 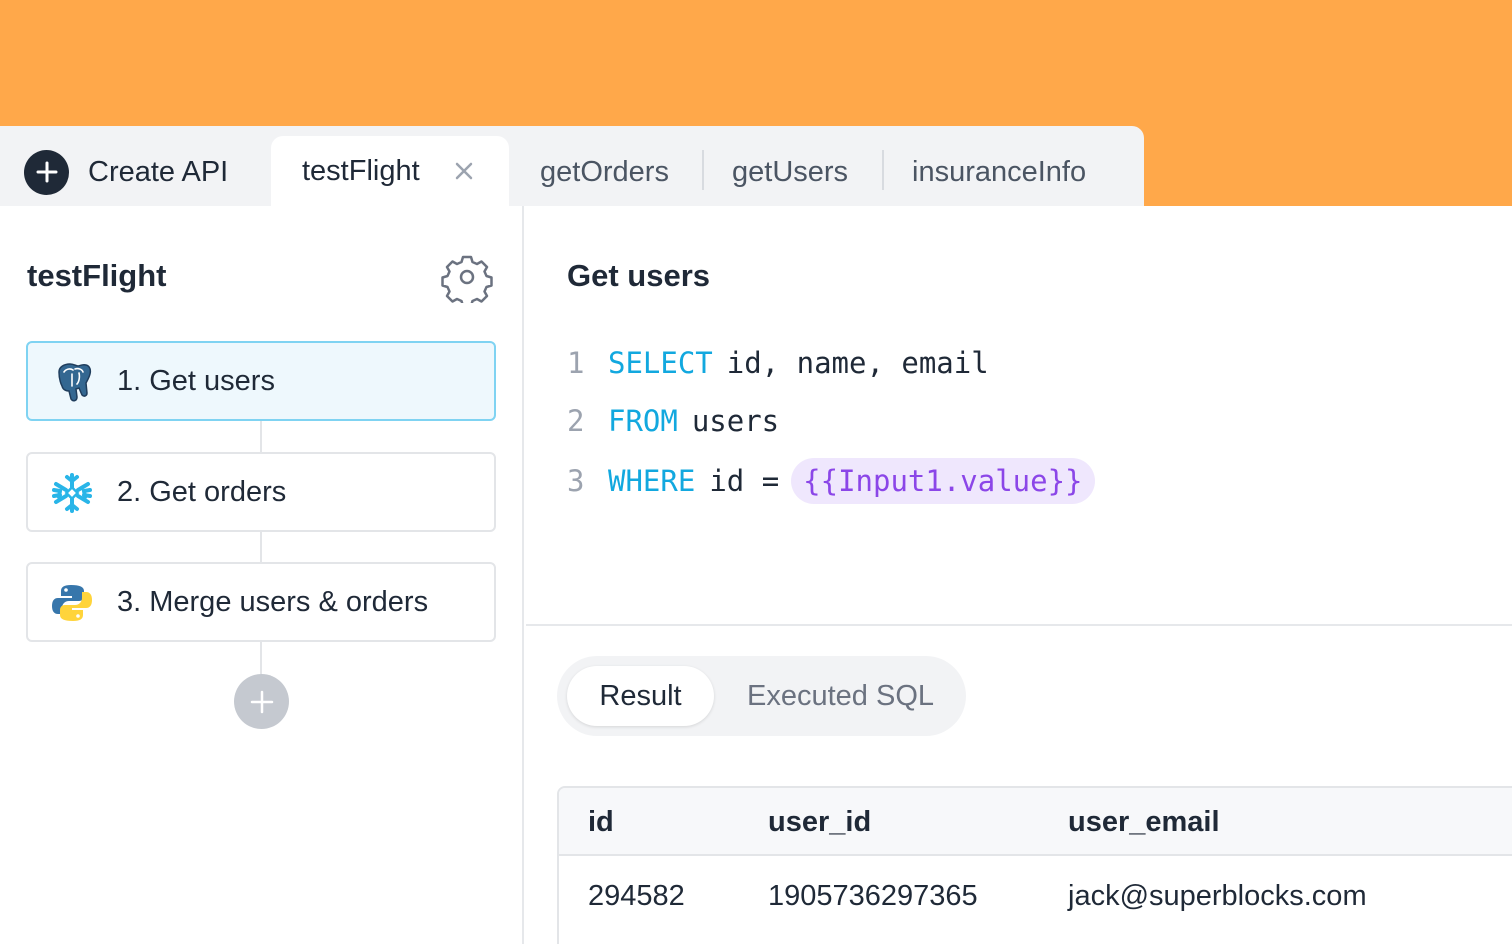 I want to click on step-label: 3. Merge users & orders, so click(x=273, y=602).